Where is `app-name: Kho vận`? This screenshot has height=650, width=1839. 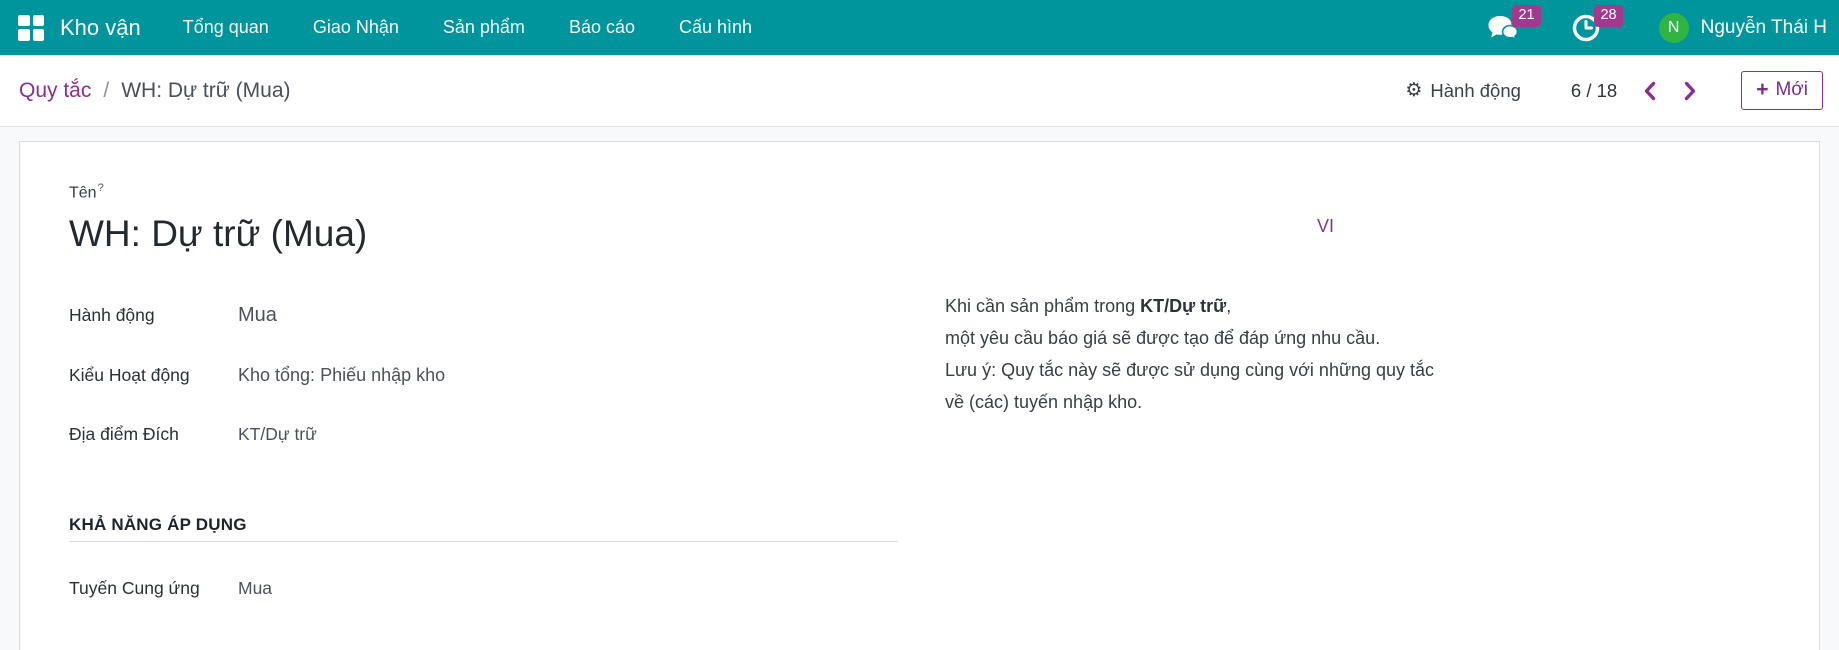
app-name: Kho vận is located at coordinates (100, 28).